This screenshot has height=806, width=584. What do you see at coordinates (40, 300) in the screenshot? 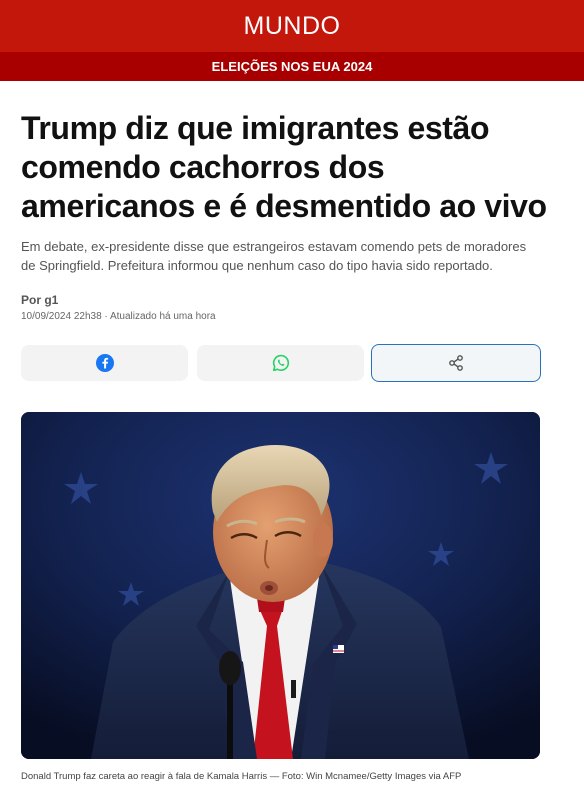
I see `article-byline: Por g1` at bounding box center [40, 300].